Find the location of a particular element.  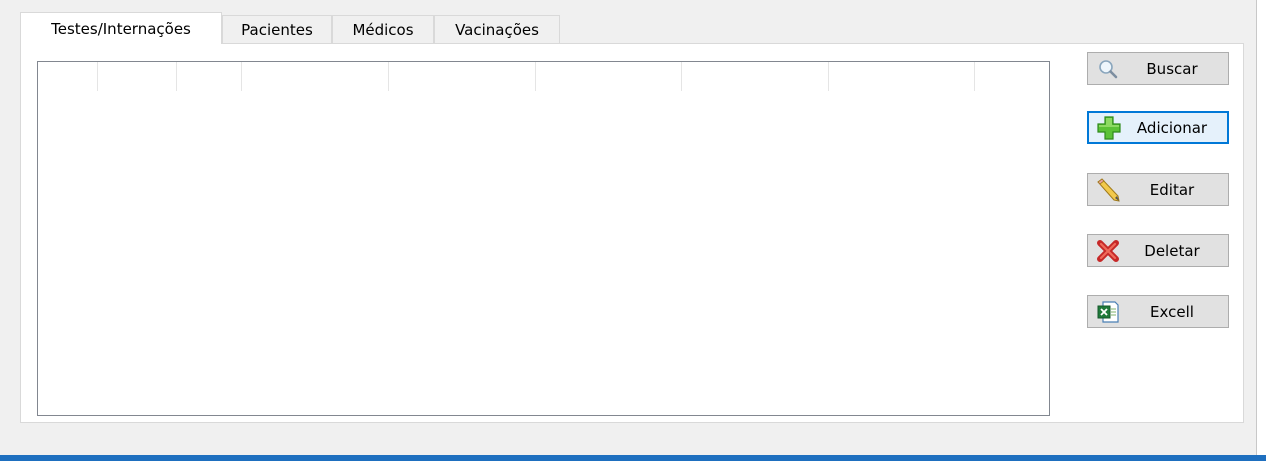

tab-label: Testes/Internações is located at coordinates (121, 28).